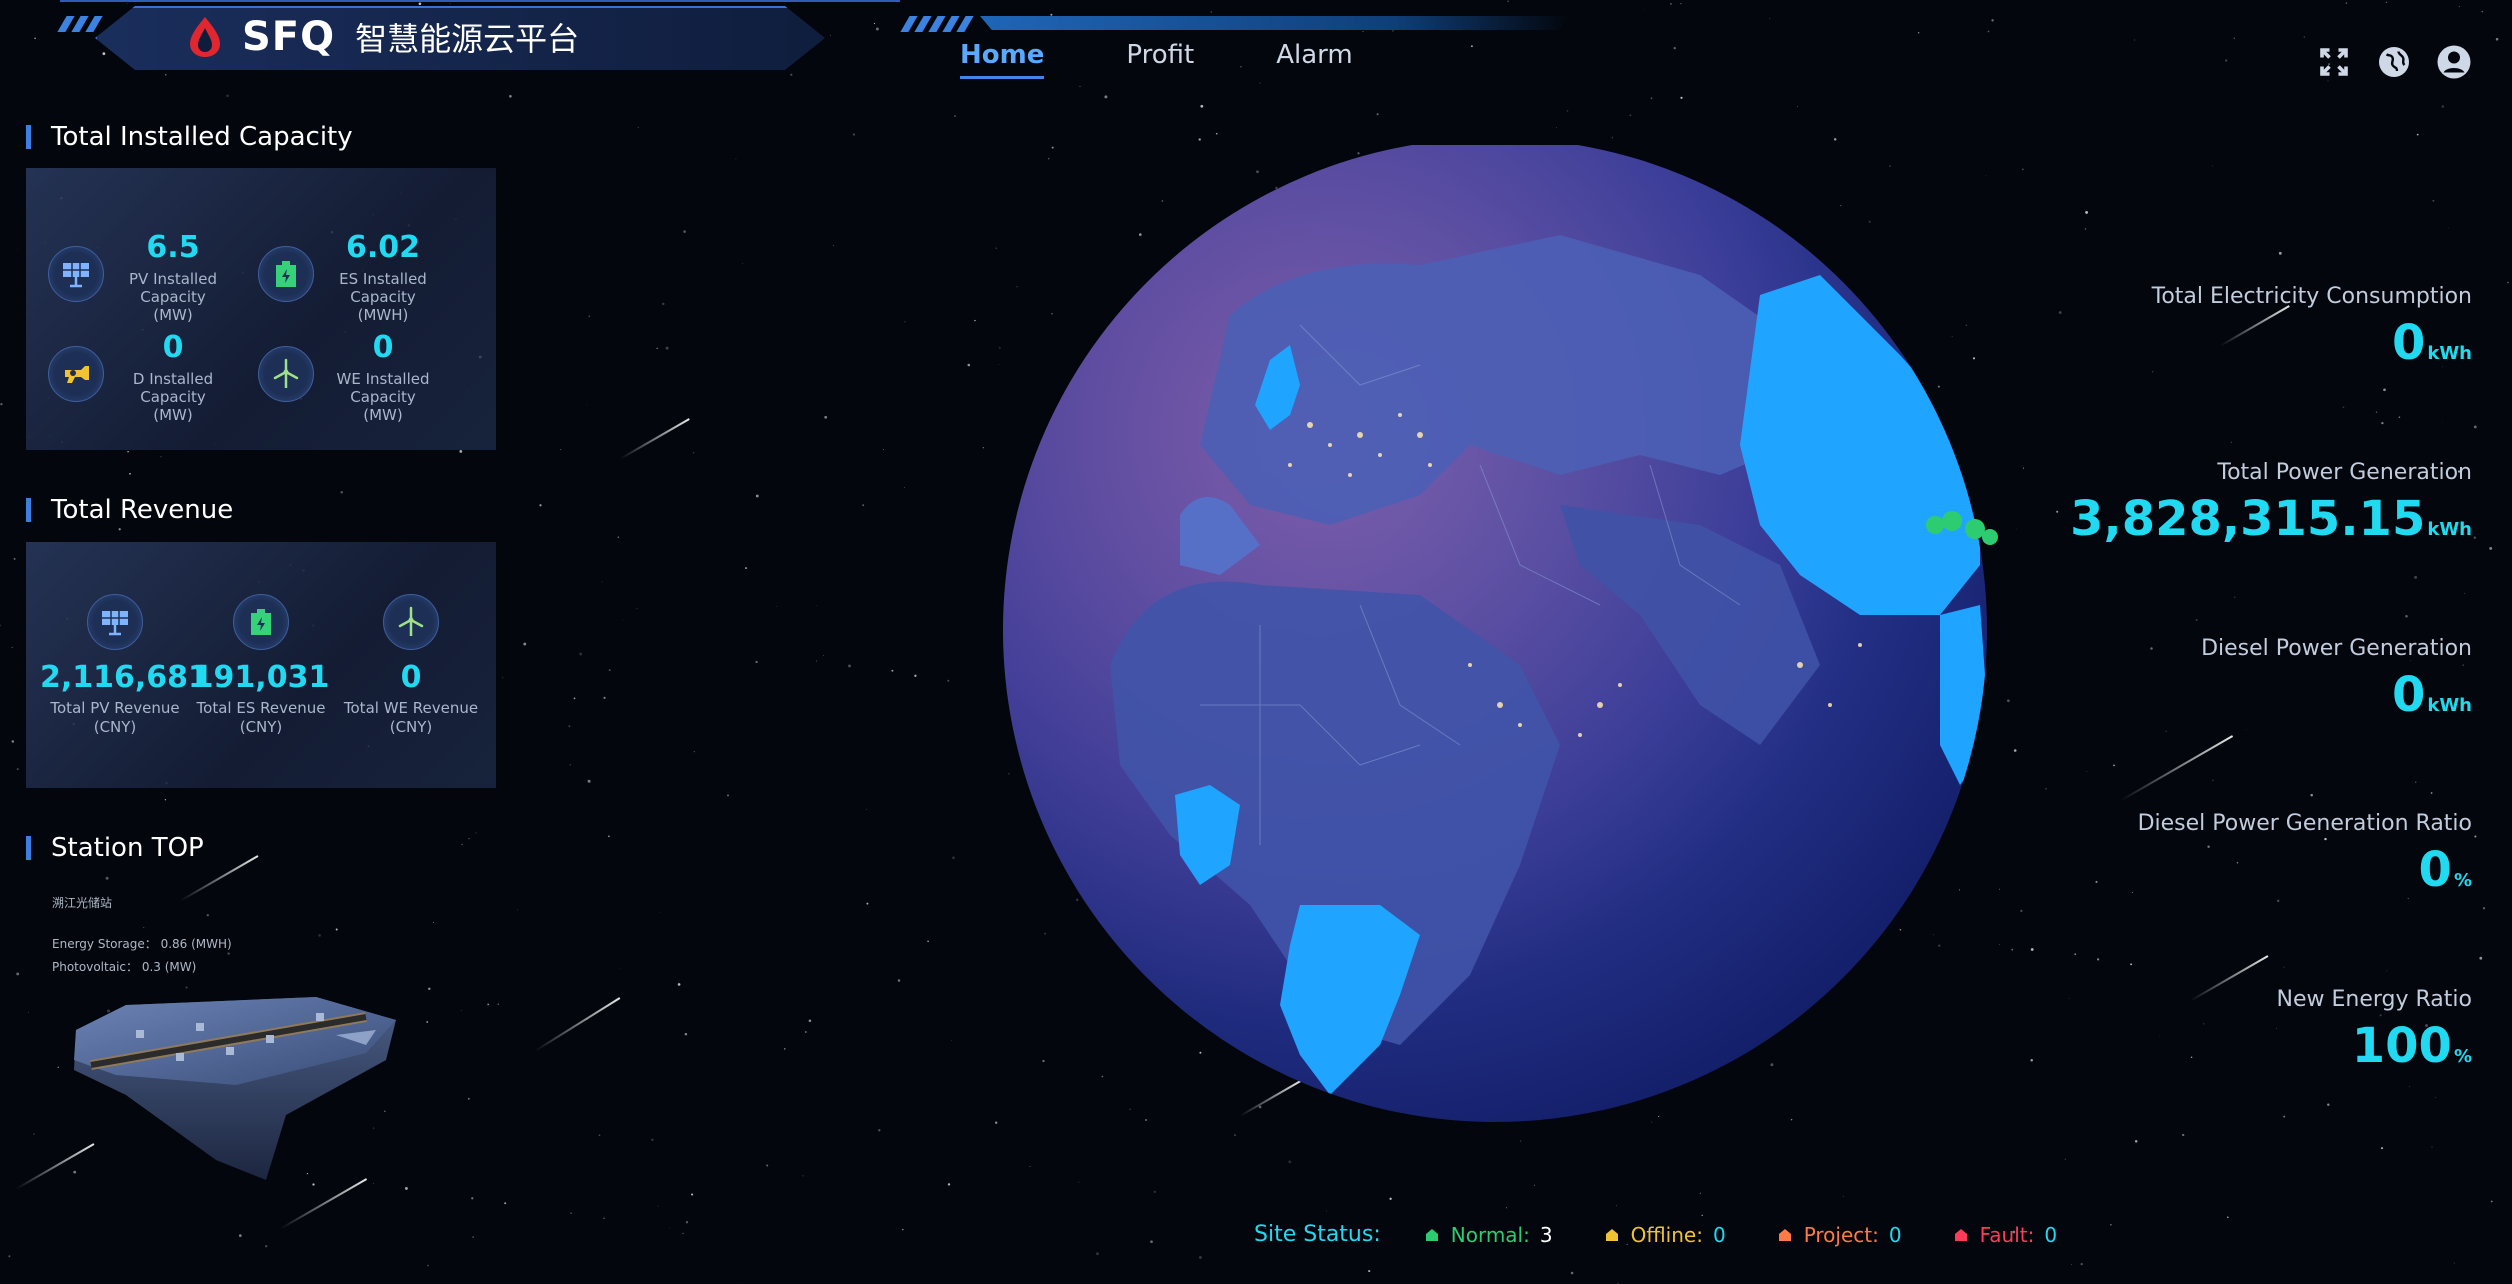  What do you see at coordinates (1160, 59) in the screenshot?
I see `nav-tab-profit: Profit` at bounding box center [1160, 59].